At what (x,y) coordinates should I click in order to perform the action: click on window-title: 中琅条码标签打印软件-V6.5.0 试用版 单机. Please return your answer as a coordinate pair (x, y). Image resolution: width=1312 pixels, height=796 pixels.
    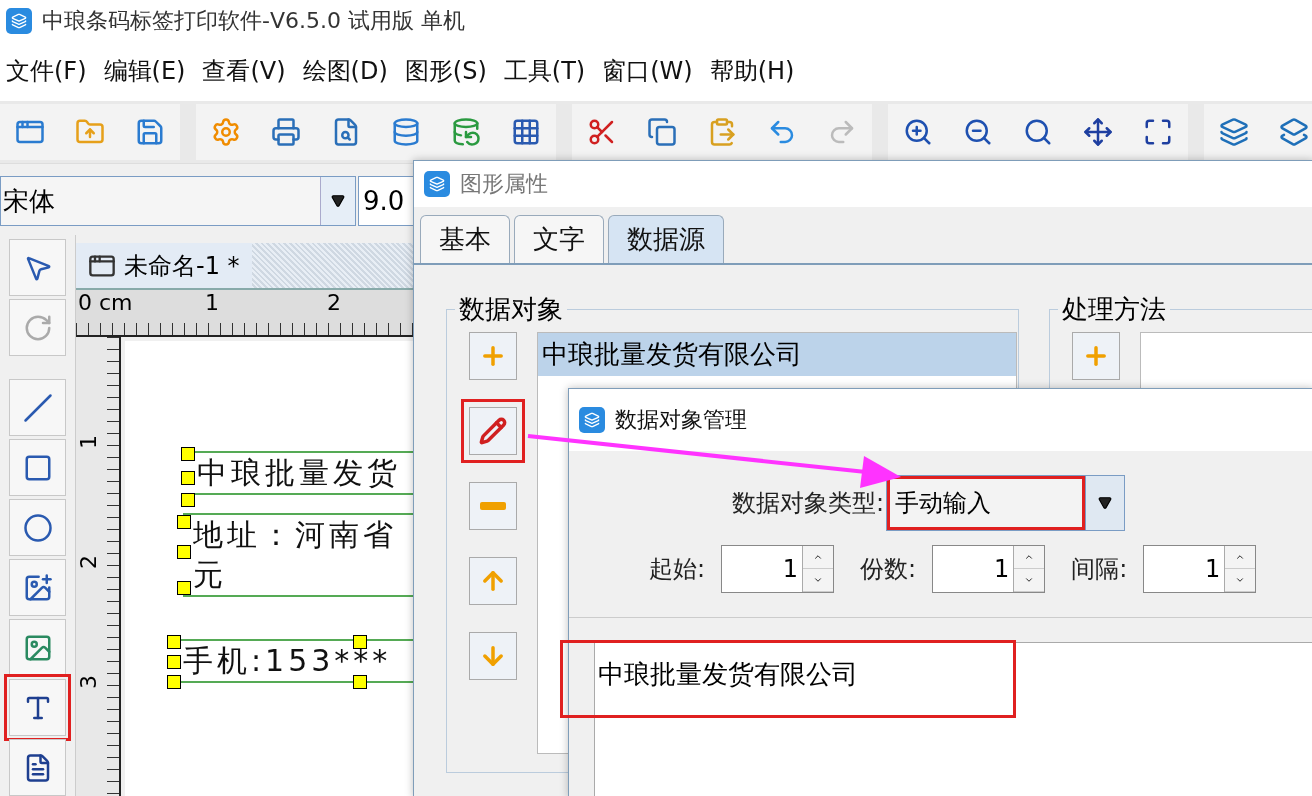
    Looking at the image, I should click on (253, 20).